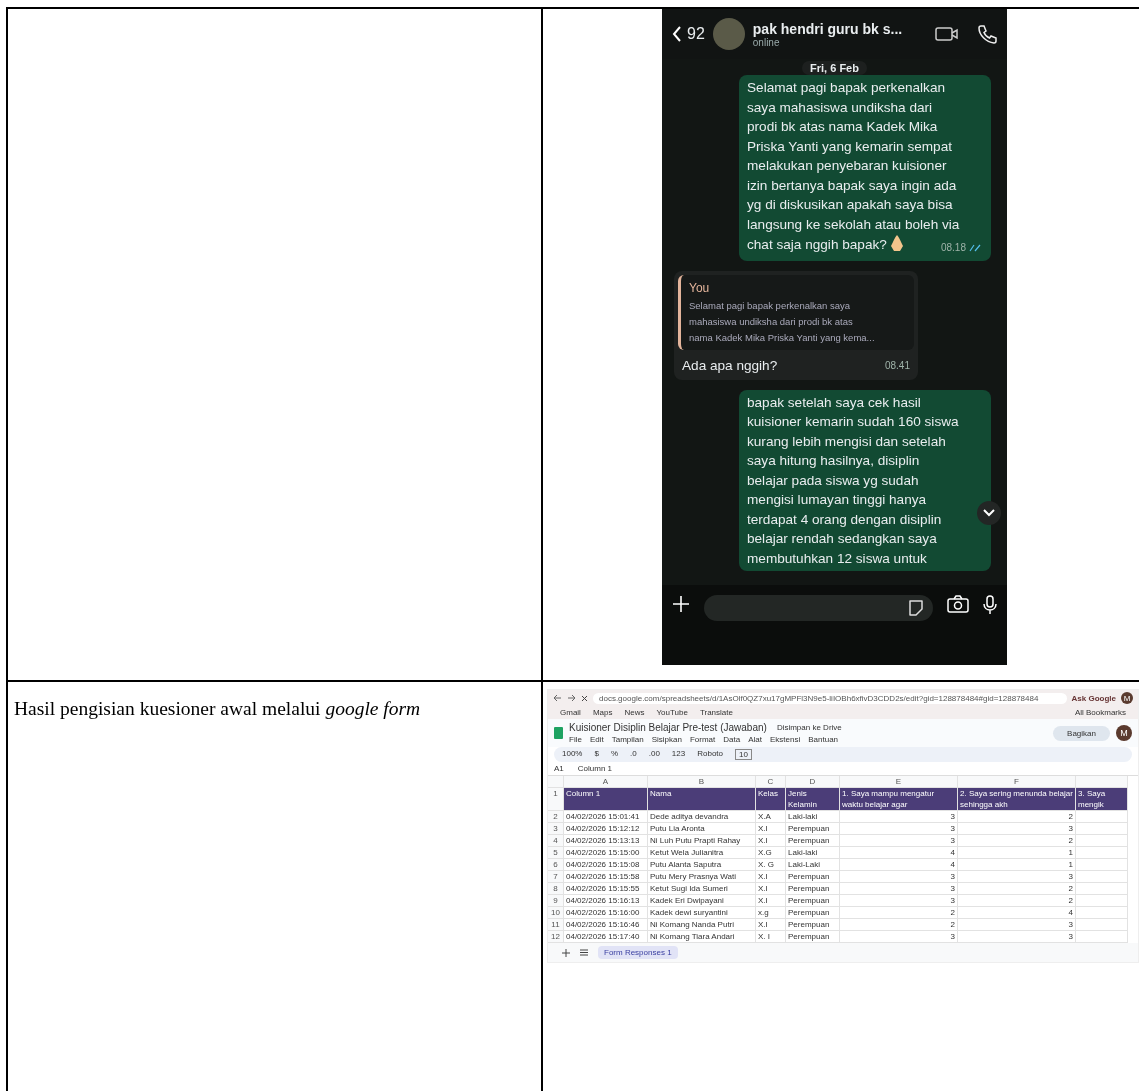 Image resolution: width=1139 pixels, height=1091 pixels. What do you see at coordinates (627, 739) in the screenshot?
I see `menu-item: Tampilan` at bounding box center [627, 739].